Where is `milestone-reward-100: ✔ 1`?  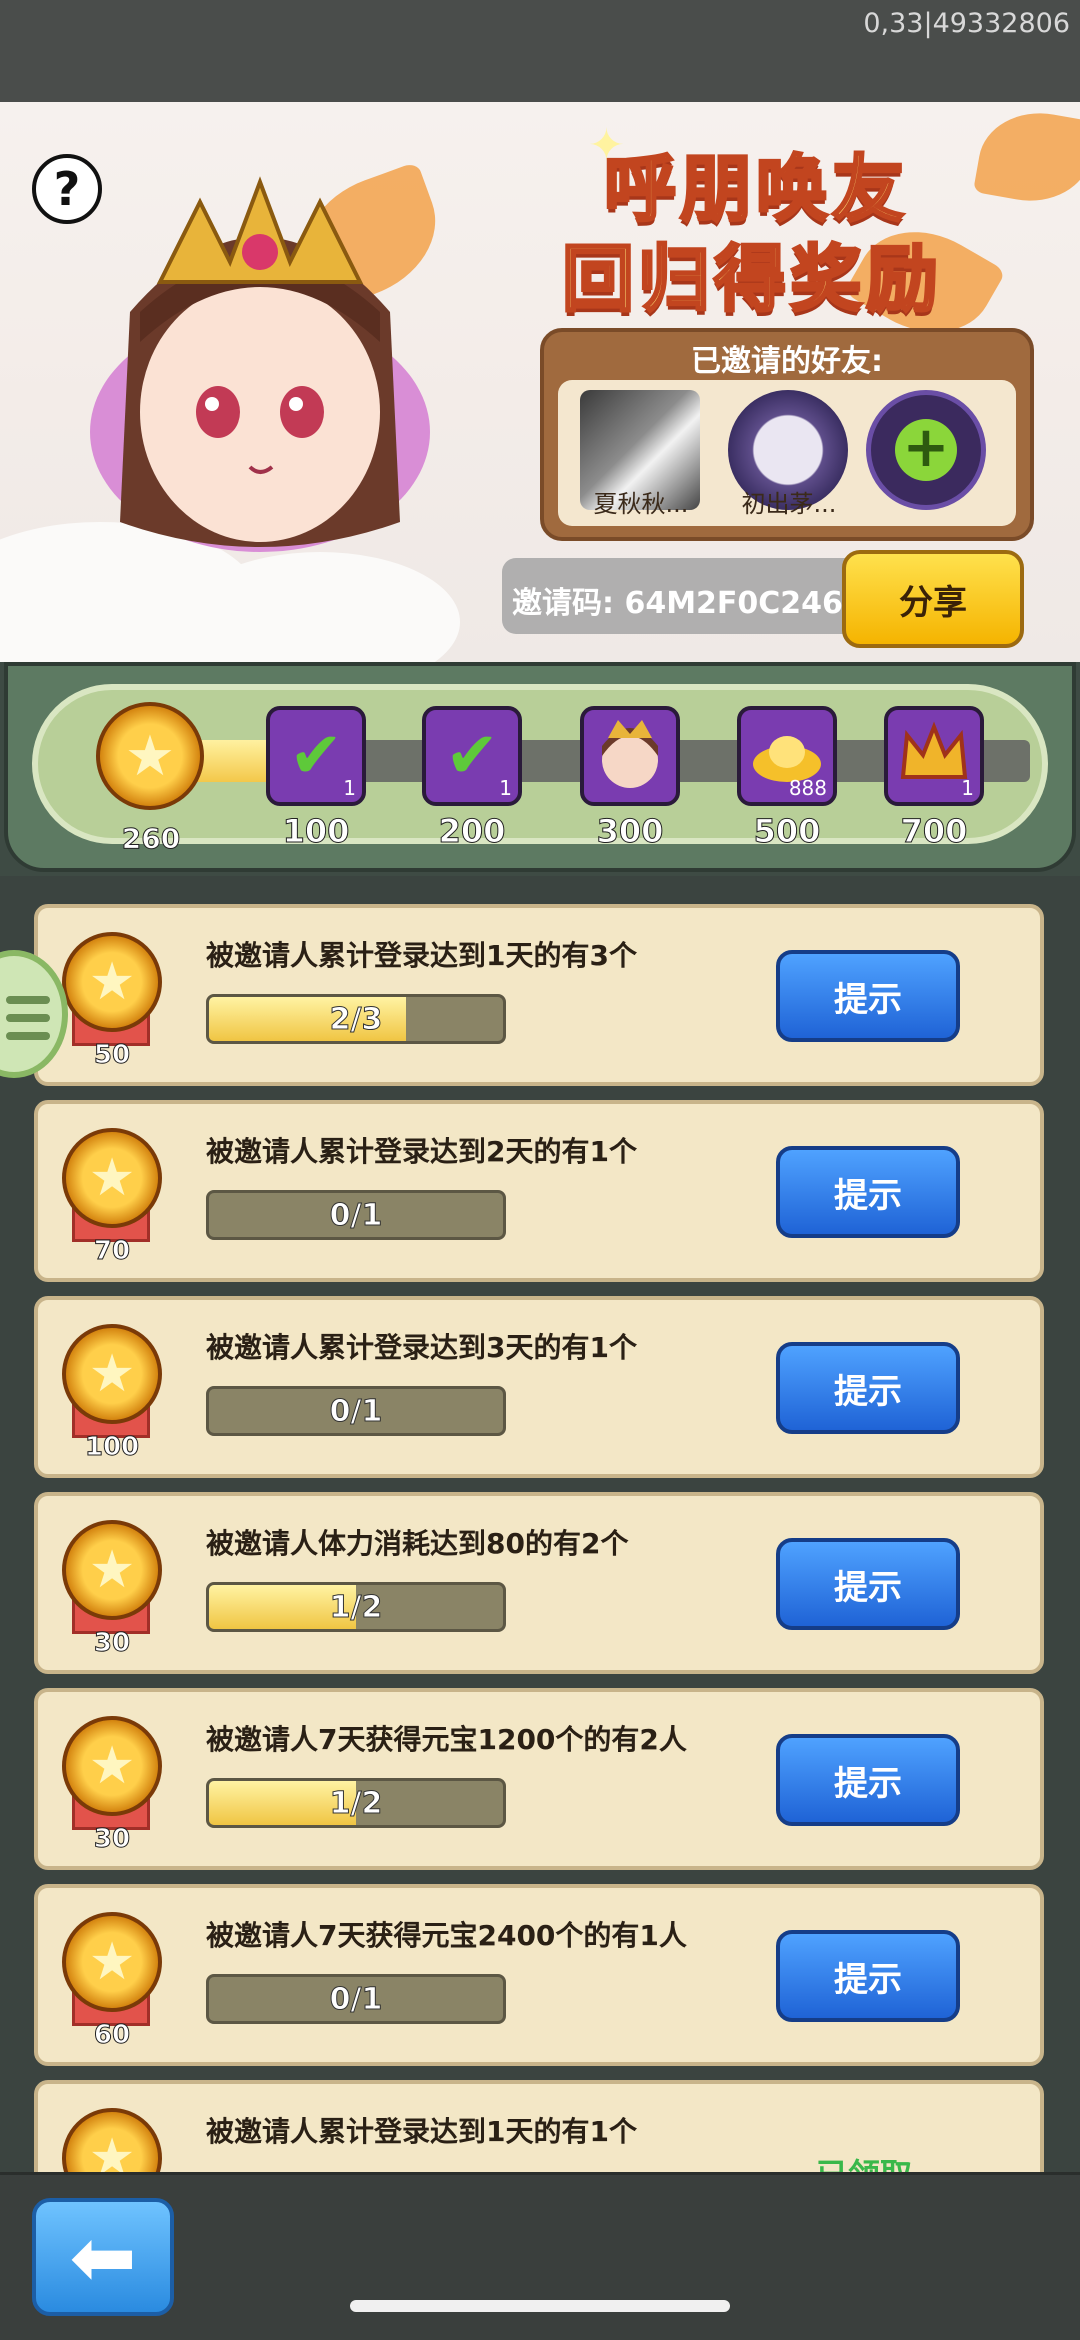 milestone-reward-100: ✔ 1 is located at coordinates (316, 756).